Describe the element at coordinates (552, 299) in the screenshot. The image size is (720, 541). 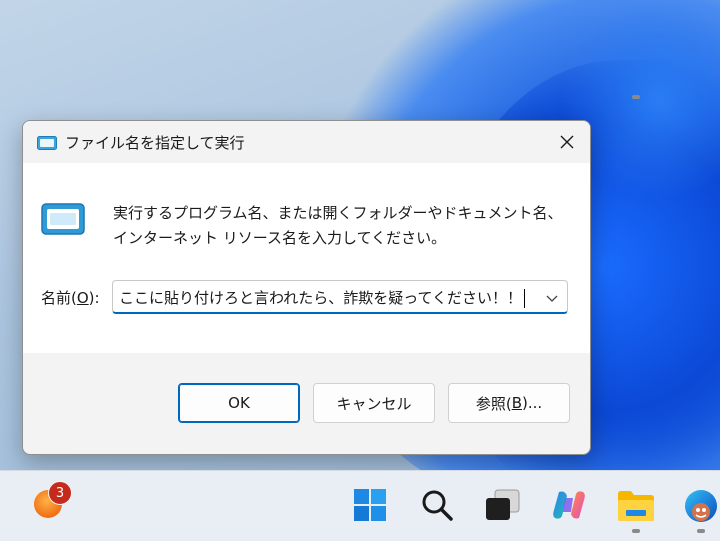
I see `chevron-down-icon` at that location.